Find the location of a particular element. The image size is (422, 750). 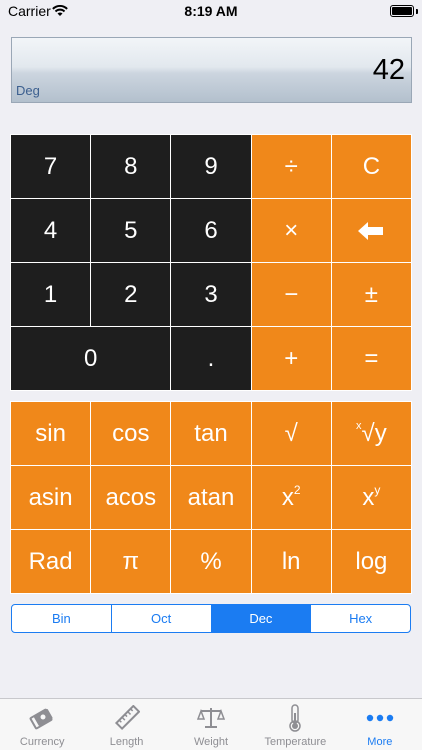

clear-button: C is located at coordinates (371, 166).